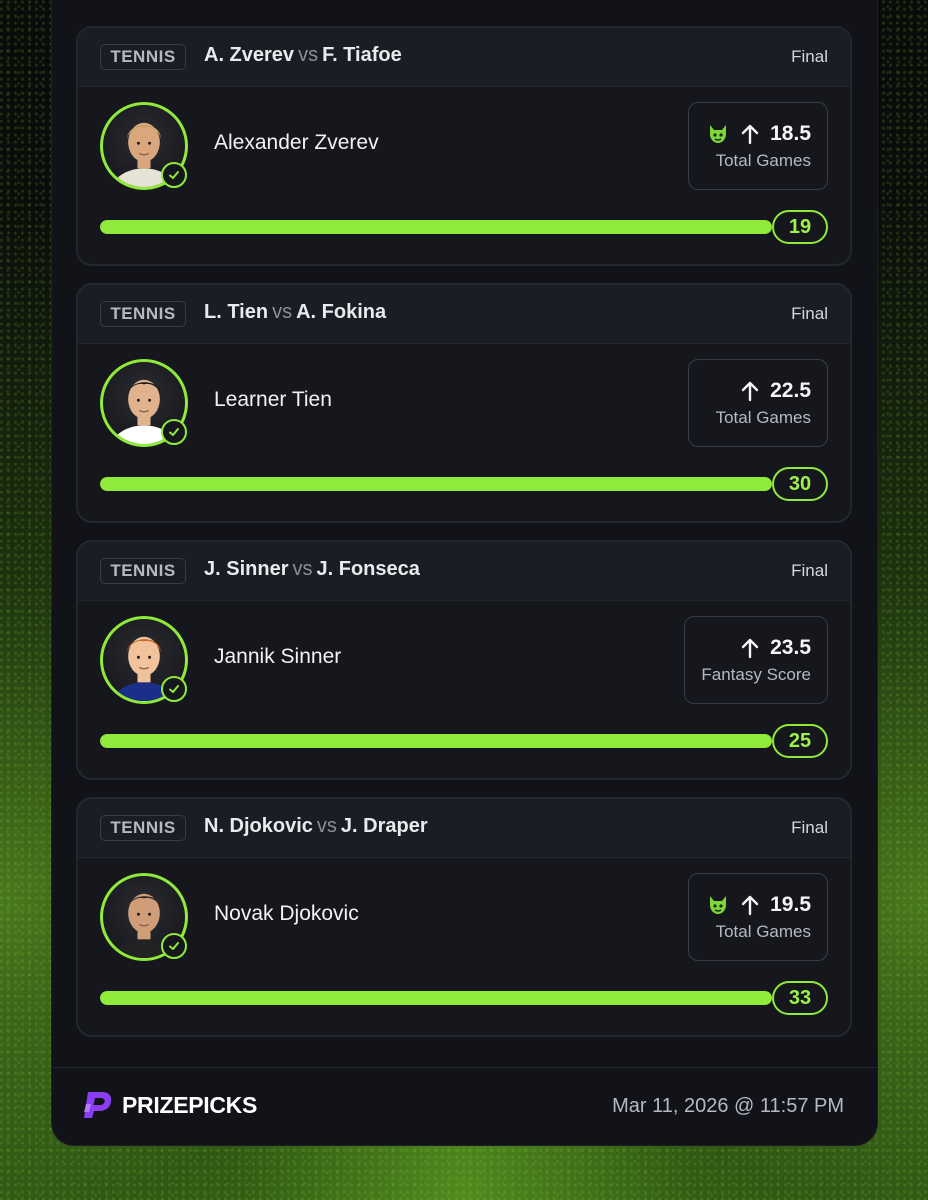 The height and width of the screenshot is (1200, 928). What do you see at coordinates (758, 146) in the screenshot?
I see `projection-box: 18.5 Total Games` at bounding box center [758, 146].